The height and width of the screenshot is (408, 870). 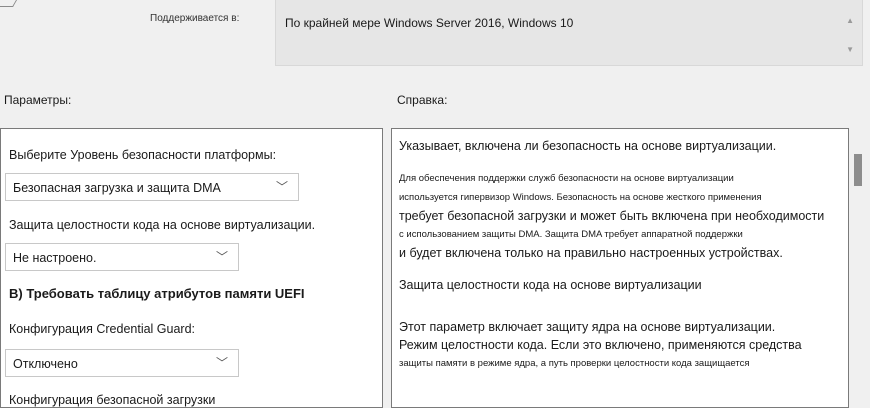 I want to click on platform-security-select: Безопасная загрузка и защита DMA ﹀, so click(x=152, y=187).